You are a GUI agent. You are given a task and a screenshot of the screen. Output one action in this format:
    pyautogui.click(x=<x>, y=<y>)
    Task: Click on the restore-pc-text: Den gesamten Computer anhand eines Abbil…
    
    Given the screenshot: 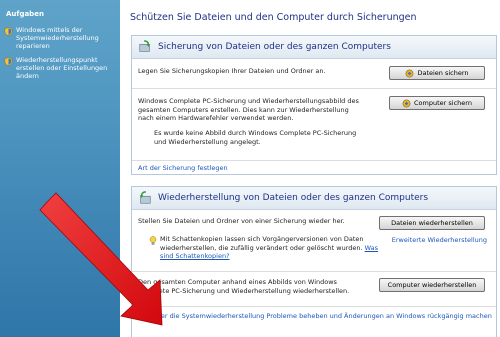 What is the action you would take?
    pyautogui.click(x=244, y=286)
    